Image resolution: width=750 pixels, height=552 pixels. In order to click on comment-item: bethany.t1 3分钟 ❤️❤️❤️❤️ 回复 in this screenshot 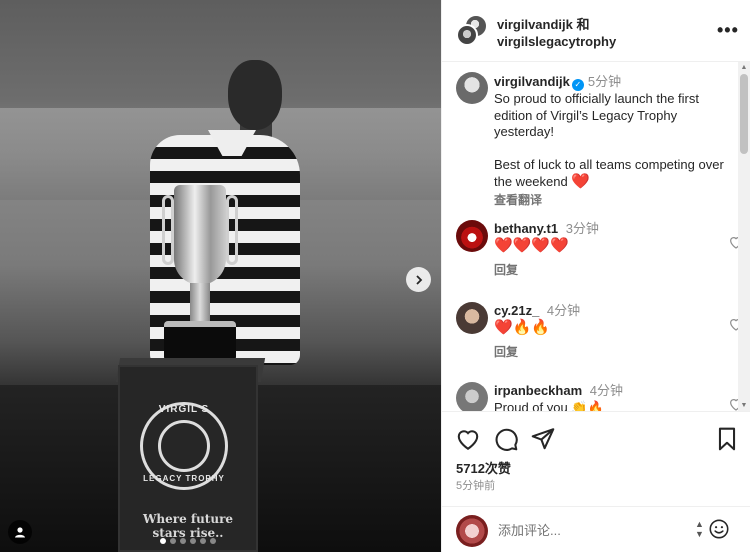, I will do `click(601, 250)`.